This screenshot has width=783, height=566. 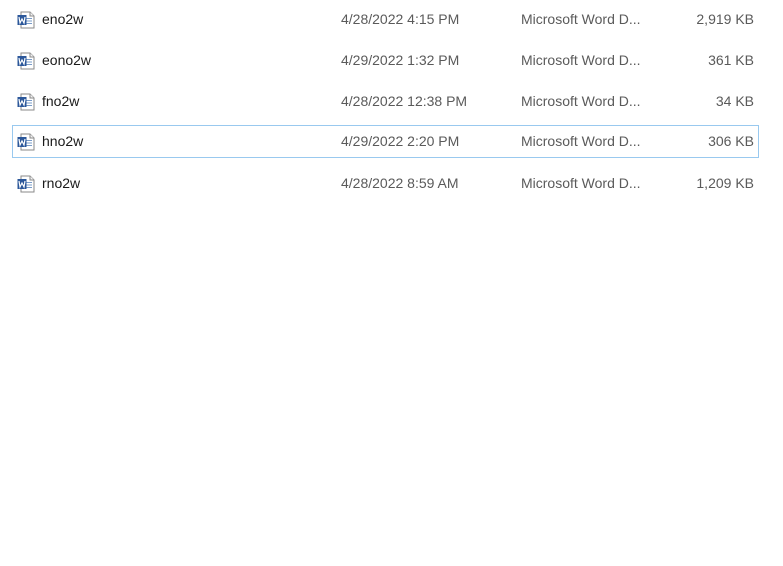 I want to click on file-name: fno2w, so click(x=60, y=101).